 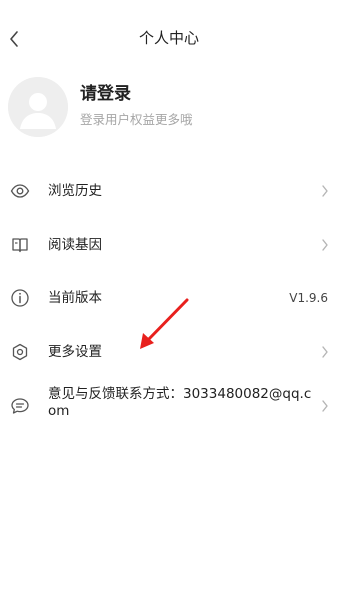 I want to click on menu-item-label: 当前版本, so click(x=75, y=298).